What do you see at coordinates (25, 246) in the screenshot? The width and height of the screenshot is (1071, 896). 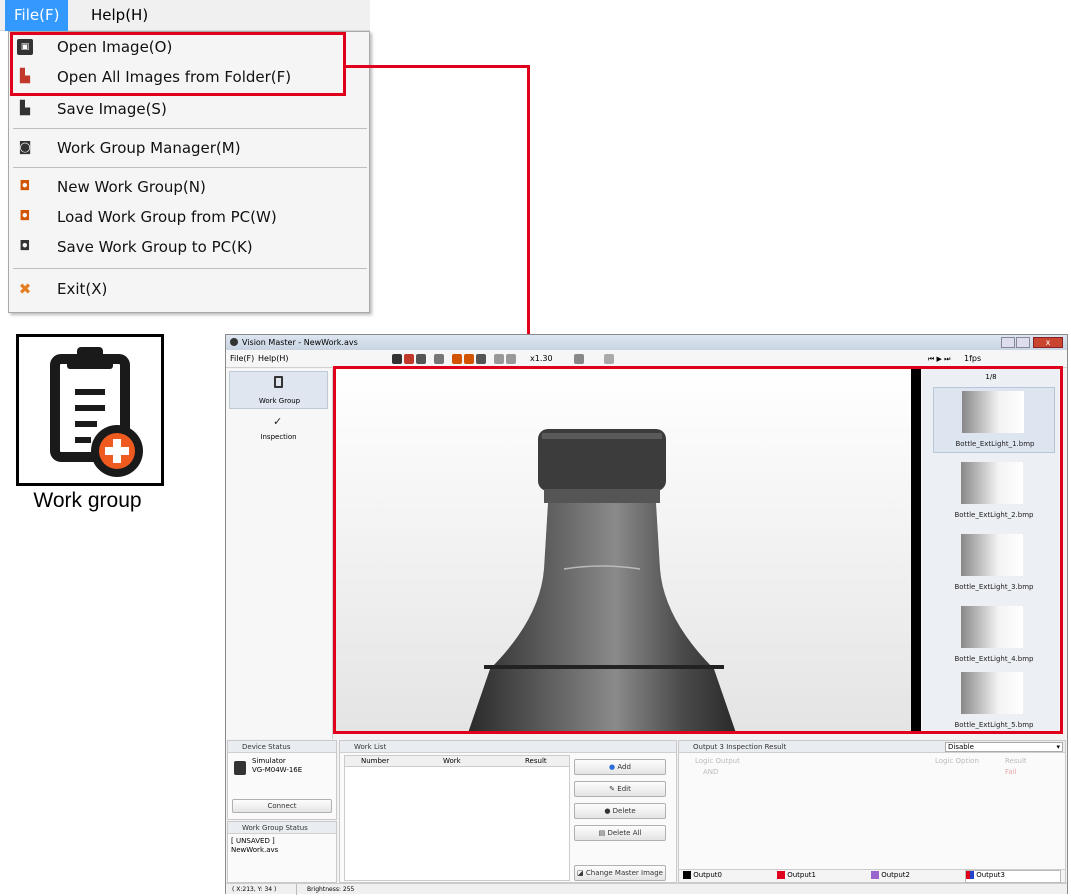 I see `save-work-group-icon: ◘` at bounding box center [25, 246].